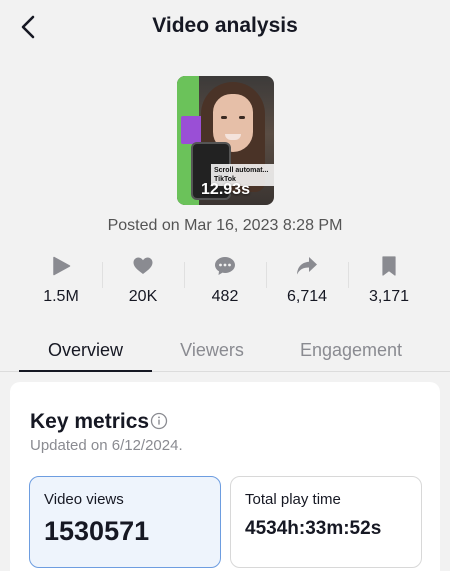  I want to click on stat-value: 20K, so click(143, 296).